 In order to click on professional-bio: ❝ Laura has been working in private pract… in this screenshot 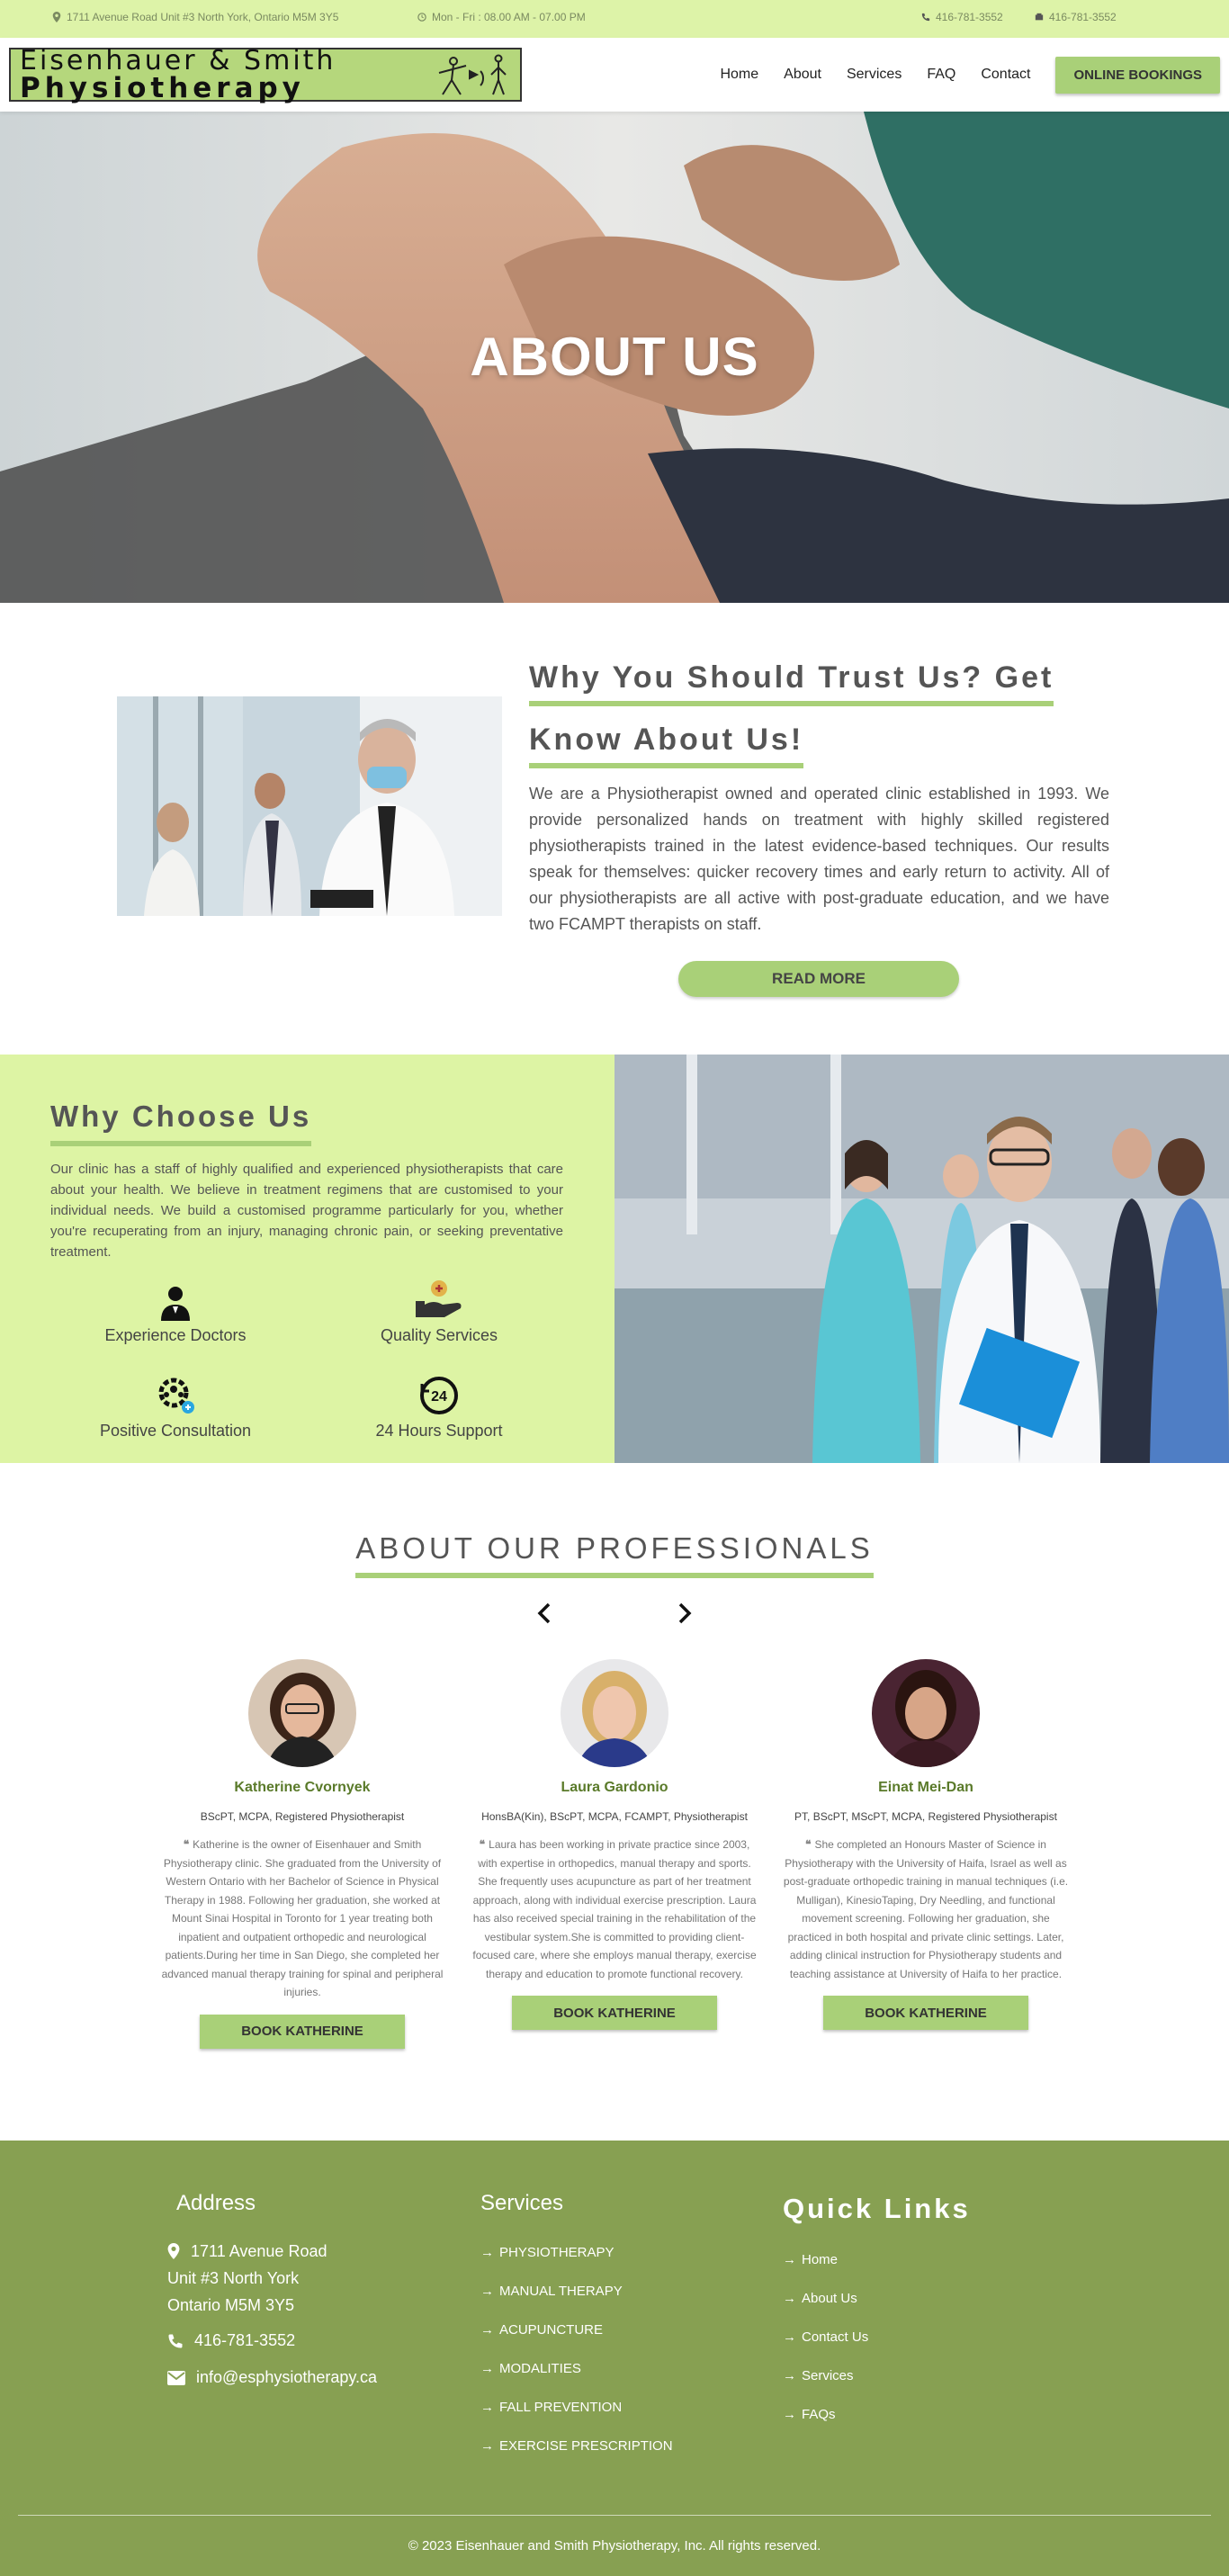, I will do `click(614, 1910)`.